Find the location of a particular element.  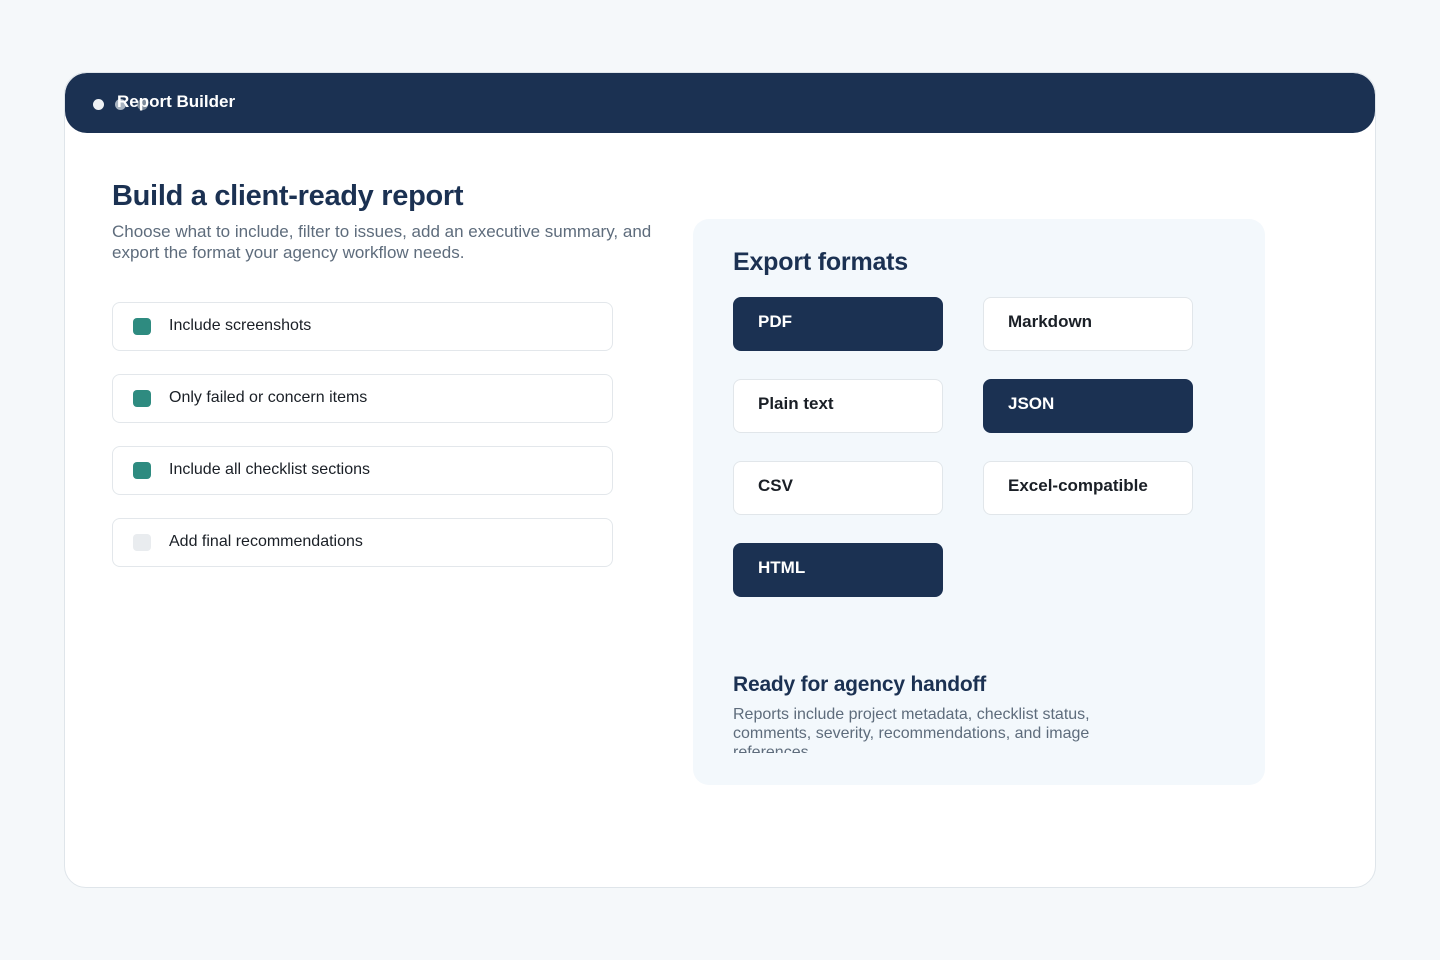

option-label: Include all checklist sections is located at coordinates (269, 469).